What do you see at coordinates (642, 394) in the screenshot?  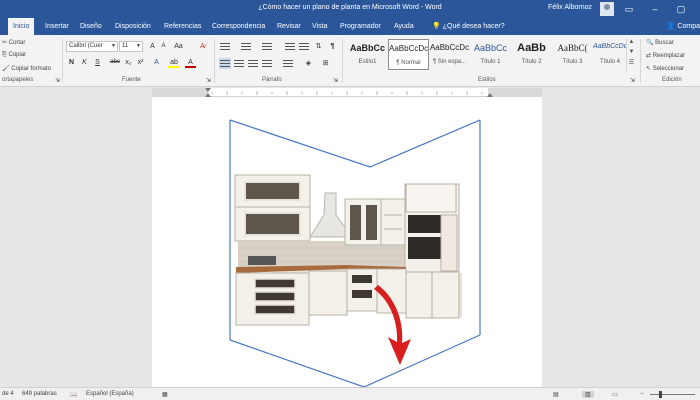 I see `zoom-out-icon: −` at bounding box center [642, 394].